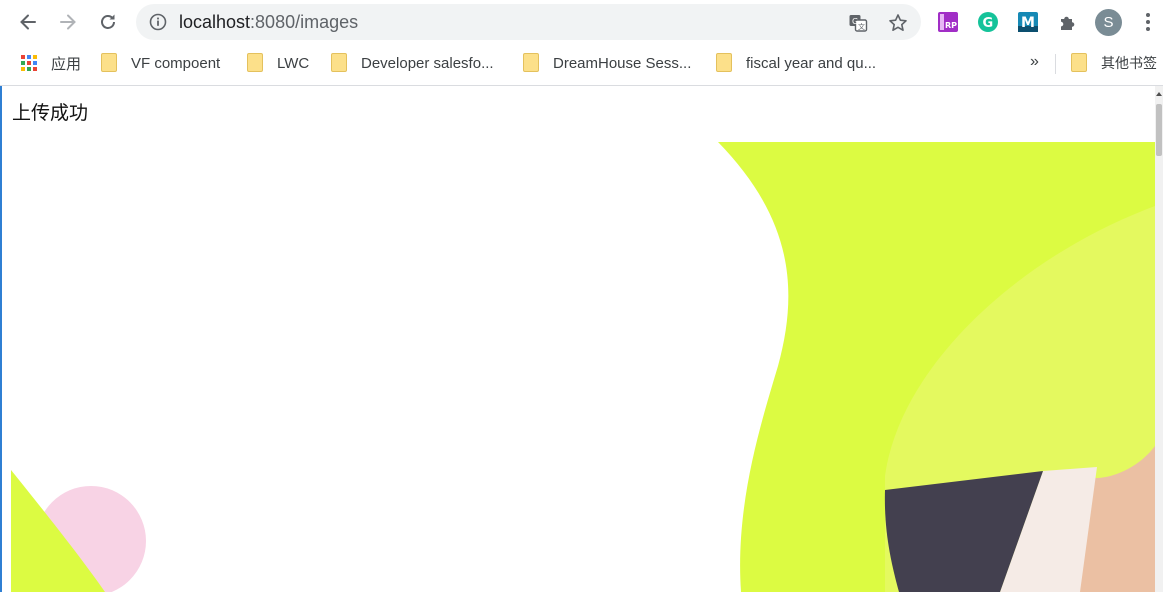 The width and height of the screenshot is (1163, 592). Describe the element at coordinates (293, 63) in the screenshot. I see `bookmark-label: LWC` at that location.